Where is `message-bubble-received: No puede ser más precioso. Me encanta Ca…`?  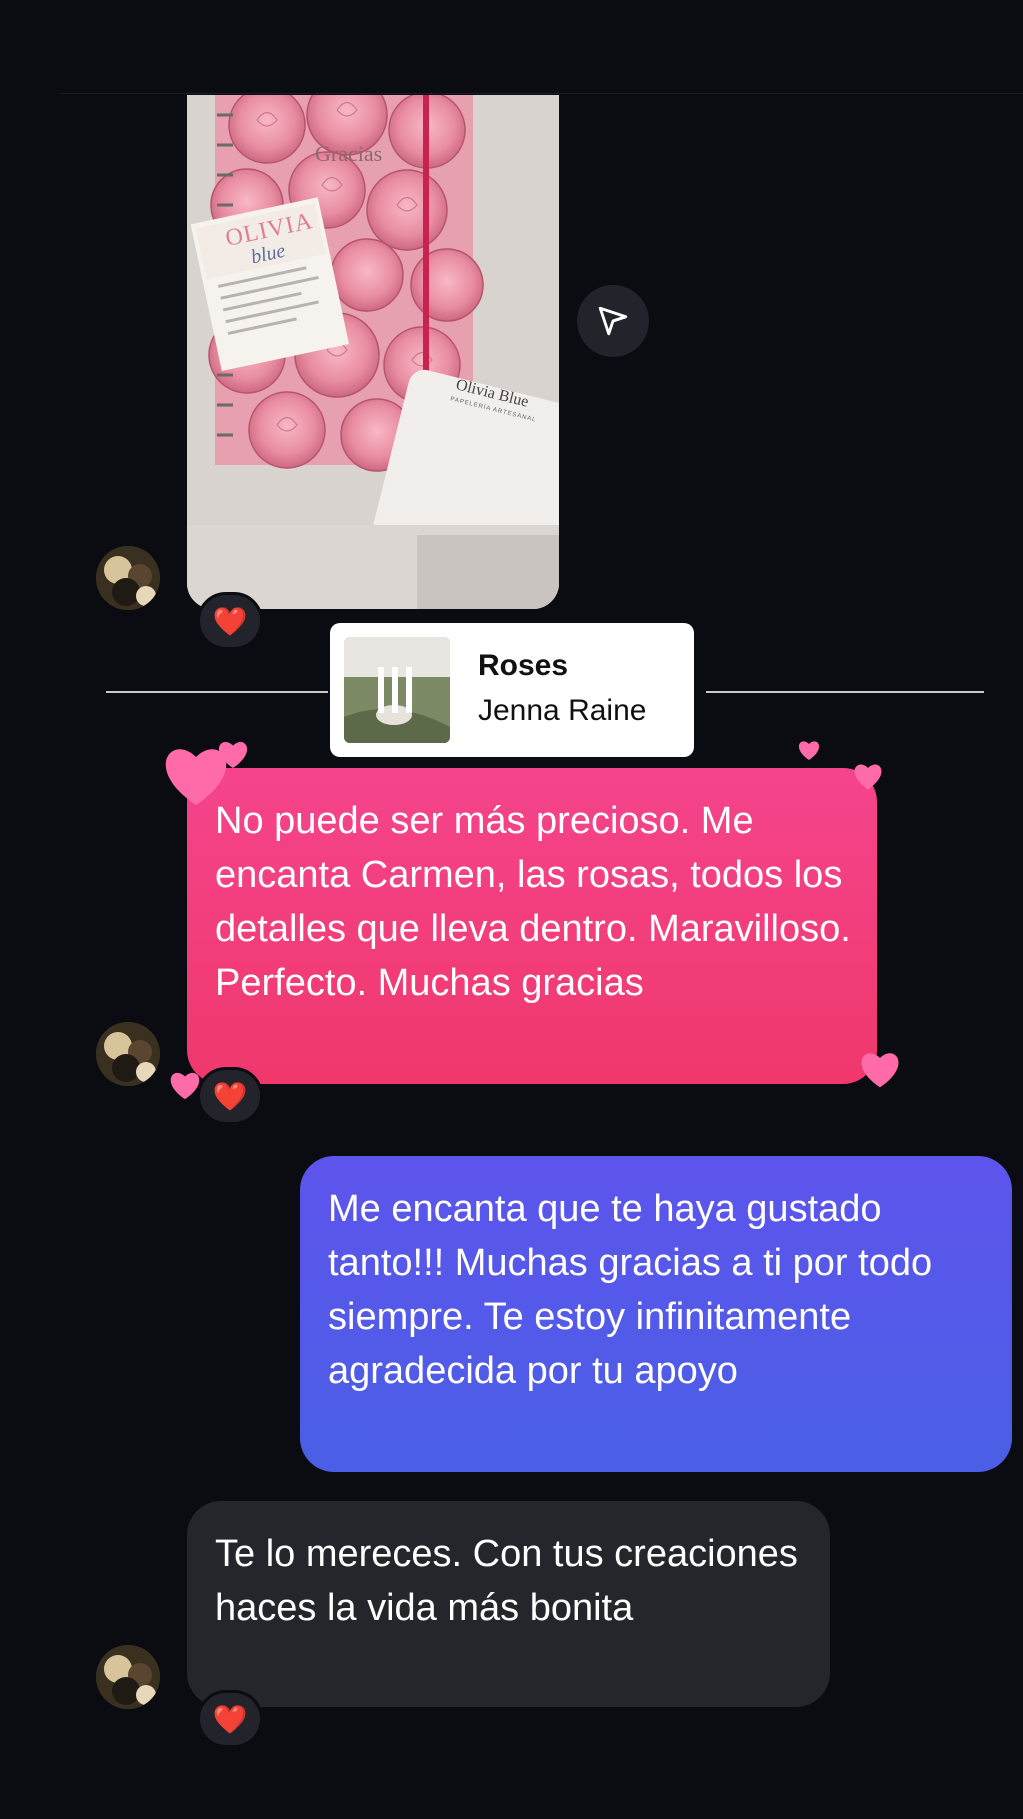
message-bubble-received: No puede ser más precioso. Me encanta Ca… is located at coordinates (532, 926).